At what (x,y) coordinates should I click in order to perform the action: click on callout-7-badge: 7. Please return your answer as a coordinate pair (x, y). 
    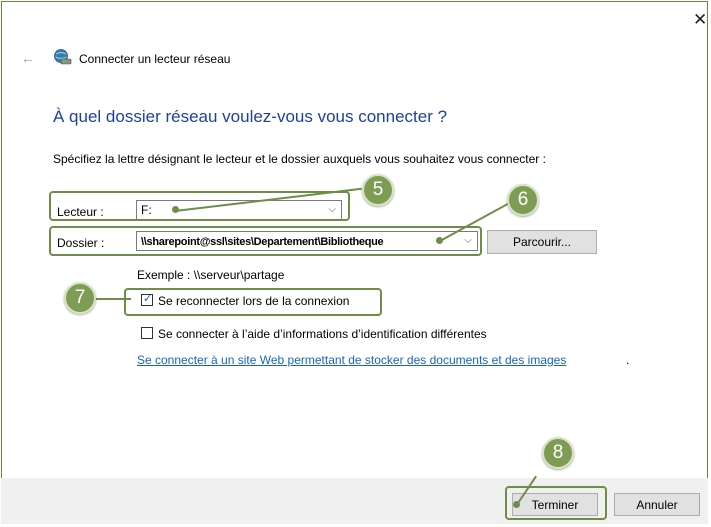
    Looking at the image, I should click on (80, 298).